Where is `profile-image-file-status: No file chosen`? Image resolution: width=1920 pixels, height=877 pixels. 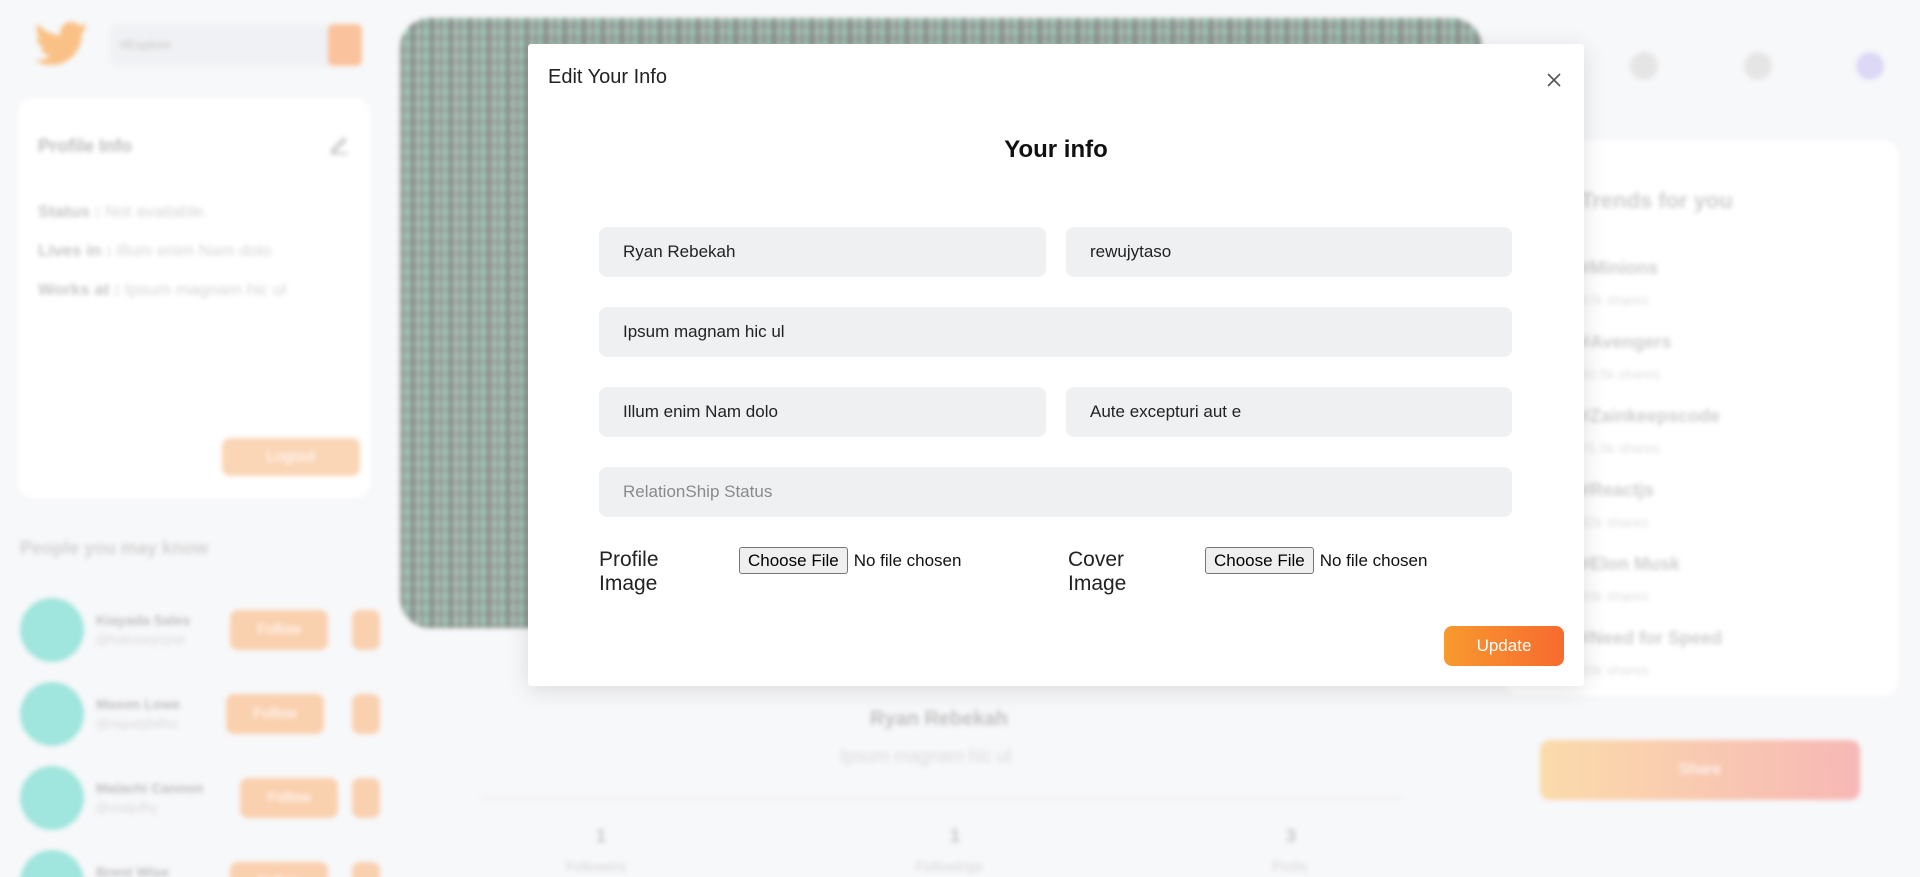 profile-image-file-status: No file chosen is located at coordinates (907, 560).